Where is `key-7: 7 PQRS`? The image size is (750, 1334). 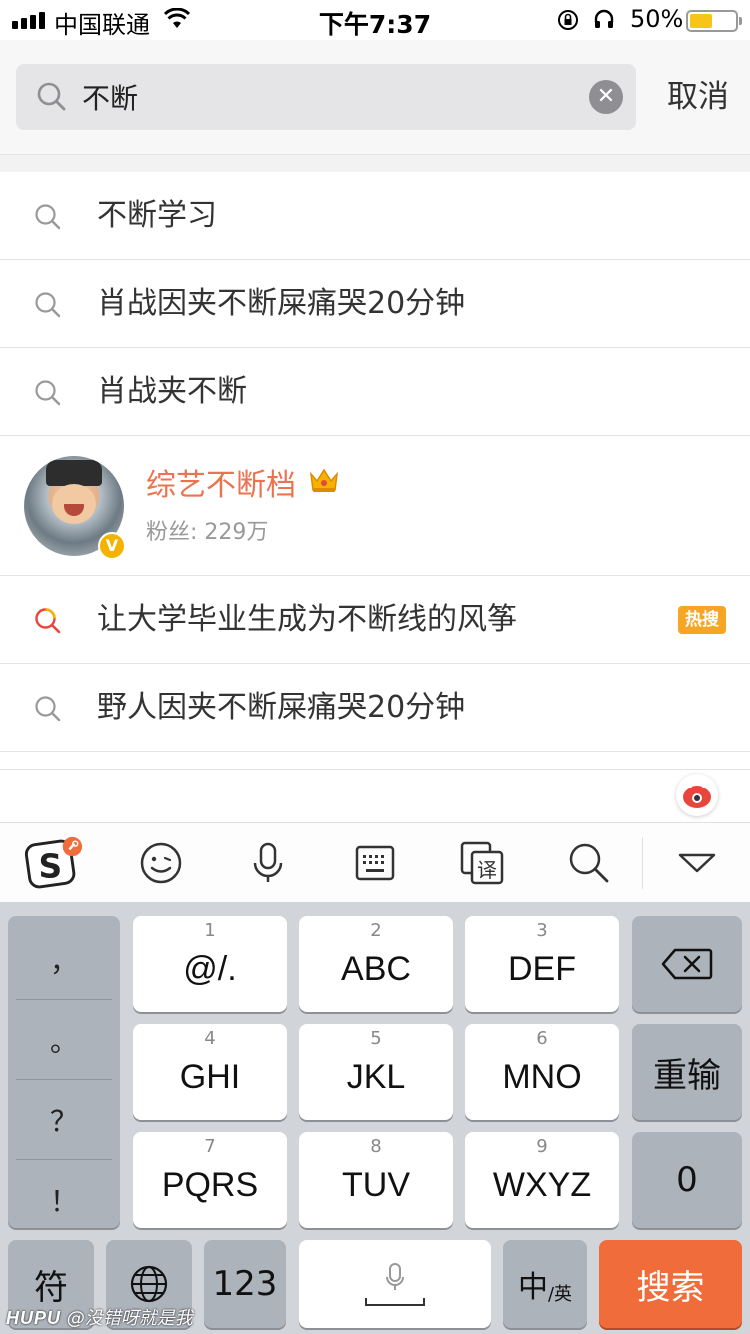 key-7: 7 PQRS is located at coordinates (210, 1180).